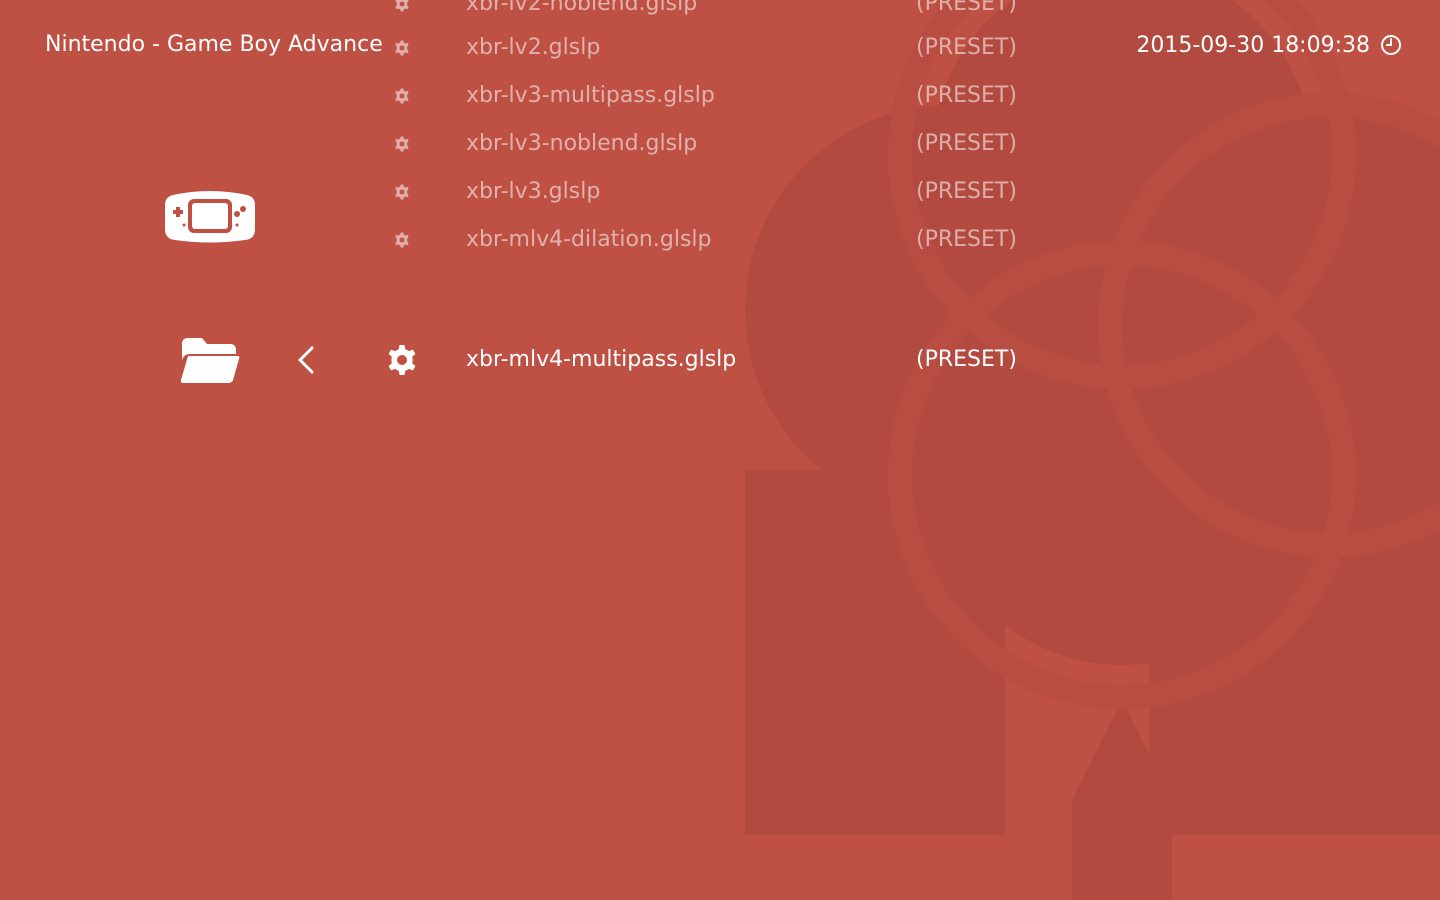 This screenshot has height=900, width=1440. I want to click on list-item: xbr-lv3-noblend.glslp (PRESET), so click(720, 144).